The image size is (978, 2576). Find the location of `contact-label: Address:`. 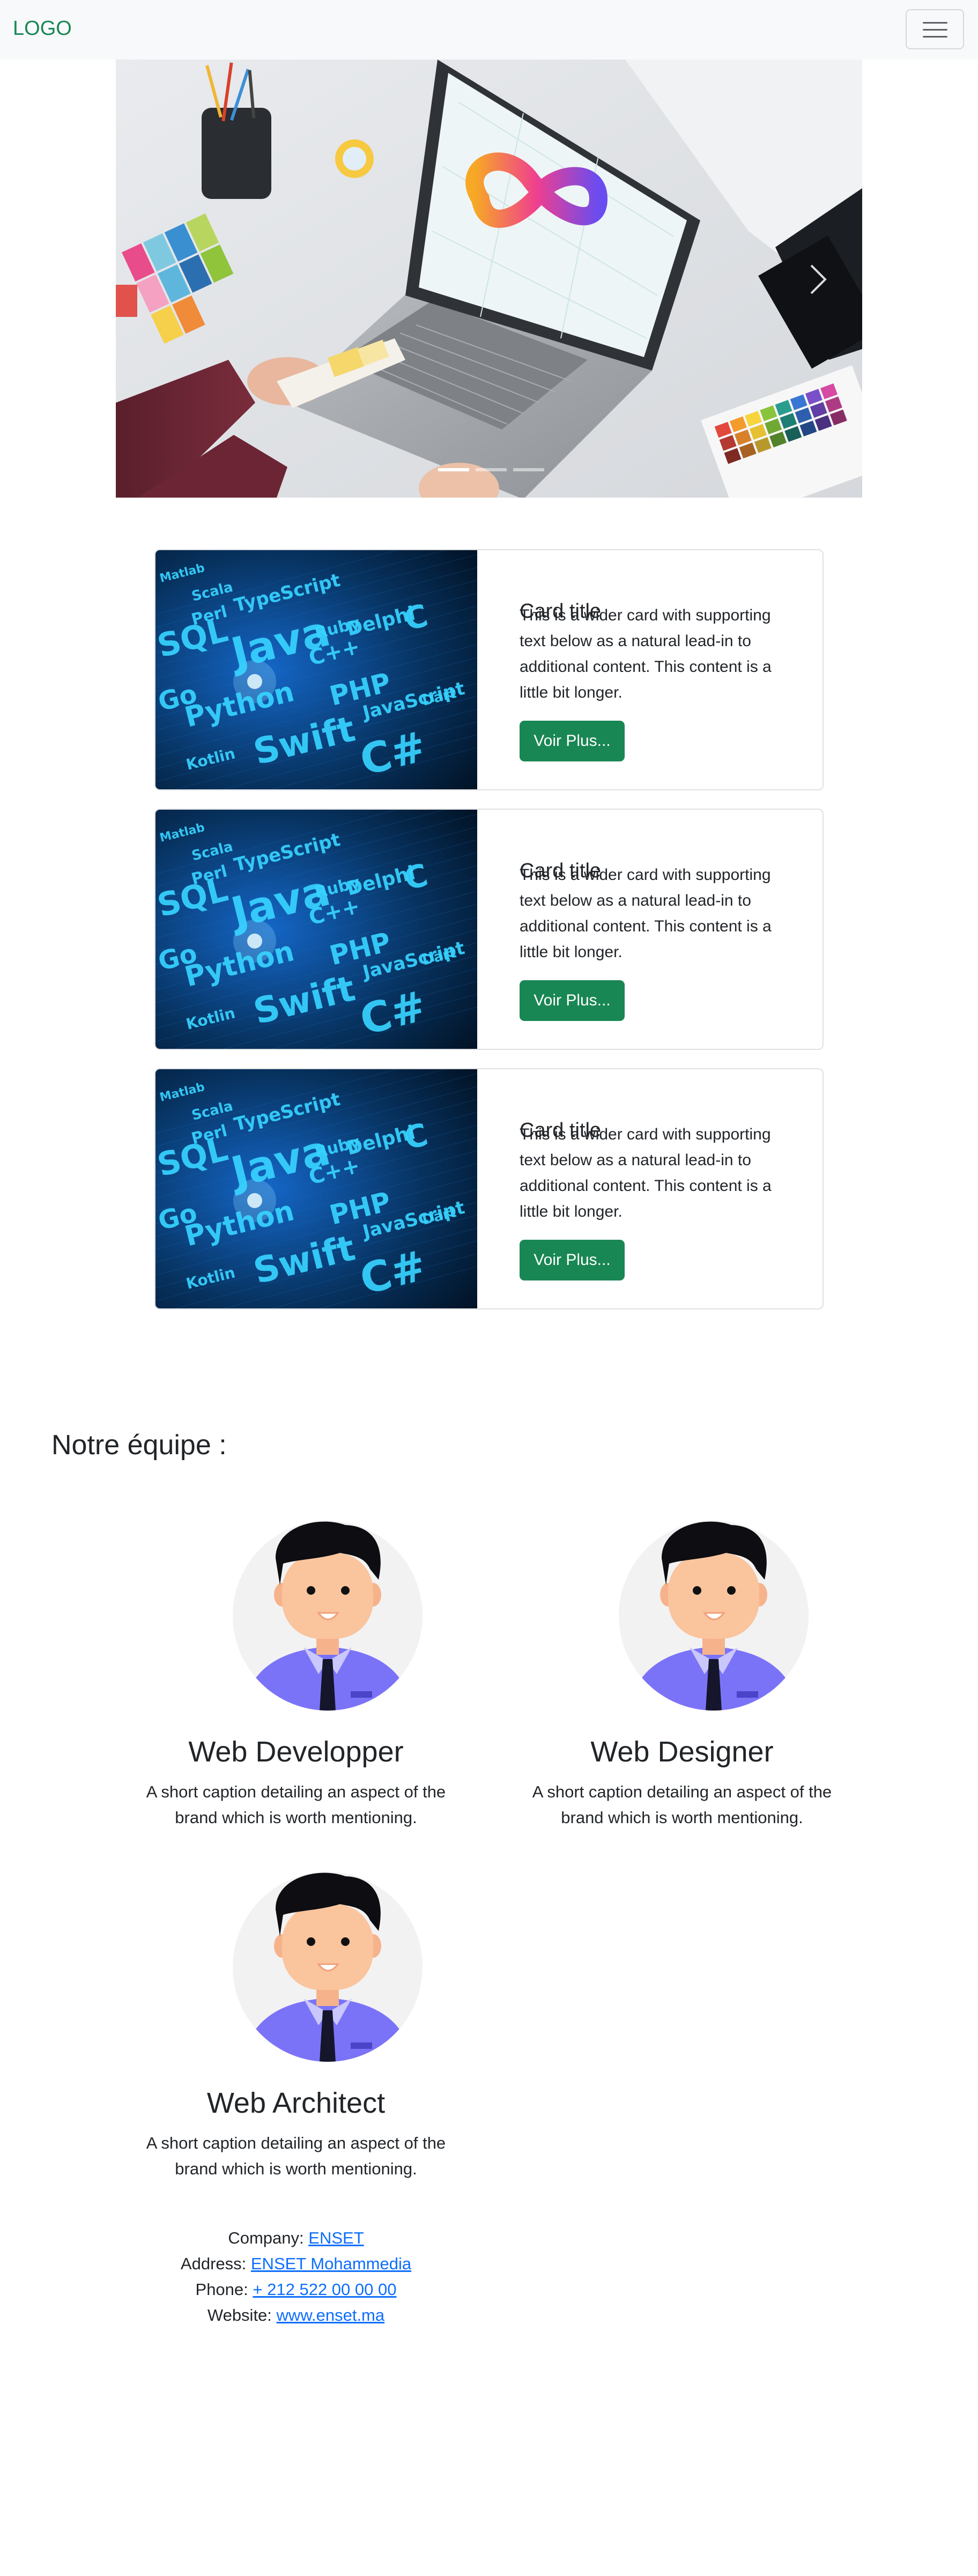

contact-label: Address: is located at coordinates (213, 2263).